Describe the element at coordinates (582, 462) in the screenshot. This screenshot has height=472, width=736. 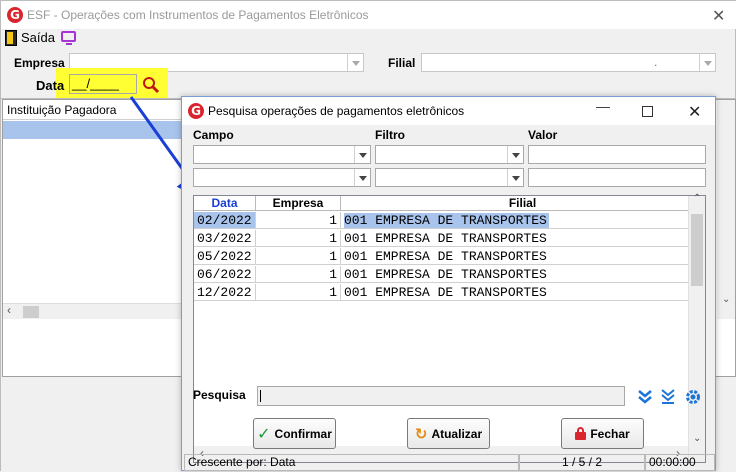
I see `status-position: 1 / 5 / 2` at that location.